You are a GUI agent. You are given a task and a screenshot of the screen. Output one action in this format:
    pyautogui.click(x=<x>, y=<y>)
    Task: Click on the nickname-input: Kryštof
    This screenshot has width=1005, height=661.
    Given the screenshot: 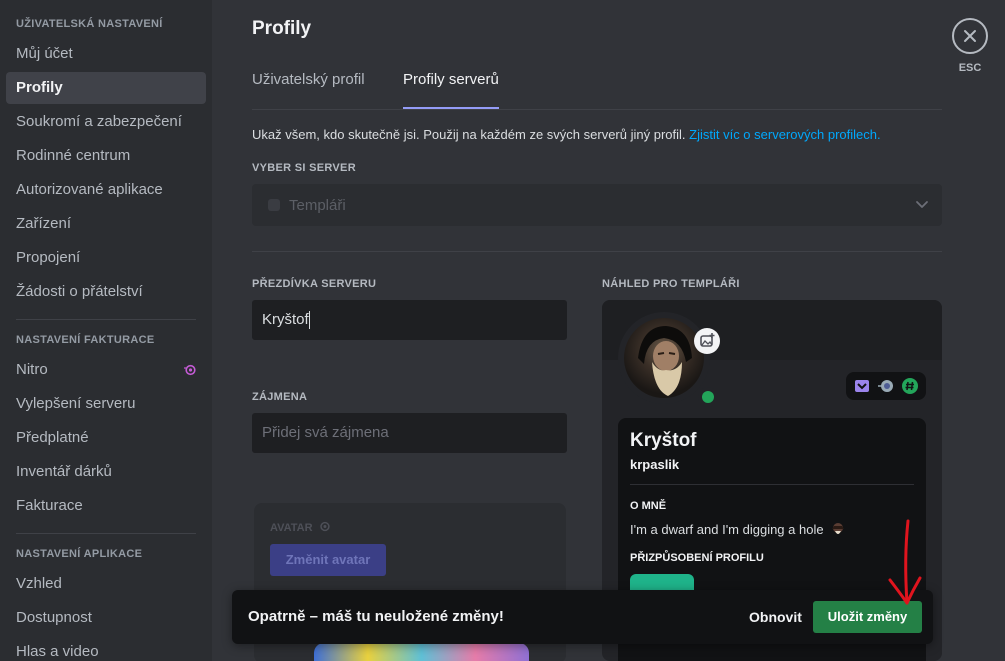 What is the action you would take?
    pyautogui.click(x=409, y=320)
    